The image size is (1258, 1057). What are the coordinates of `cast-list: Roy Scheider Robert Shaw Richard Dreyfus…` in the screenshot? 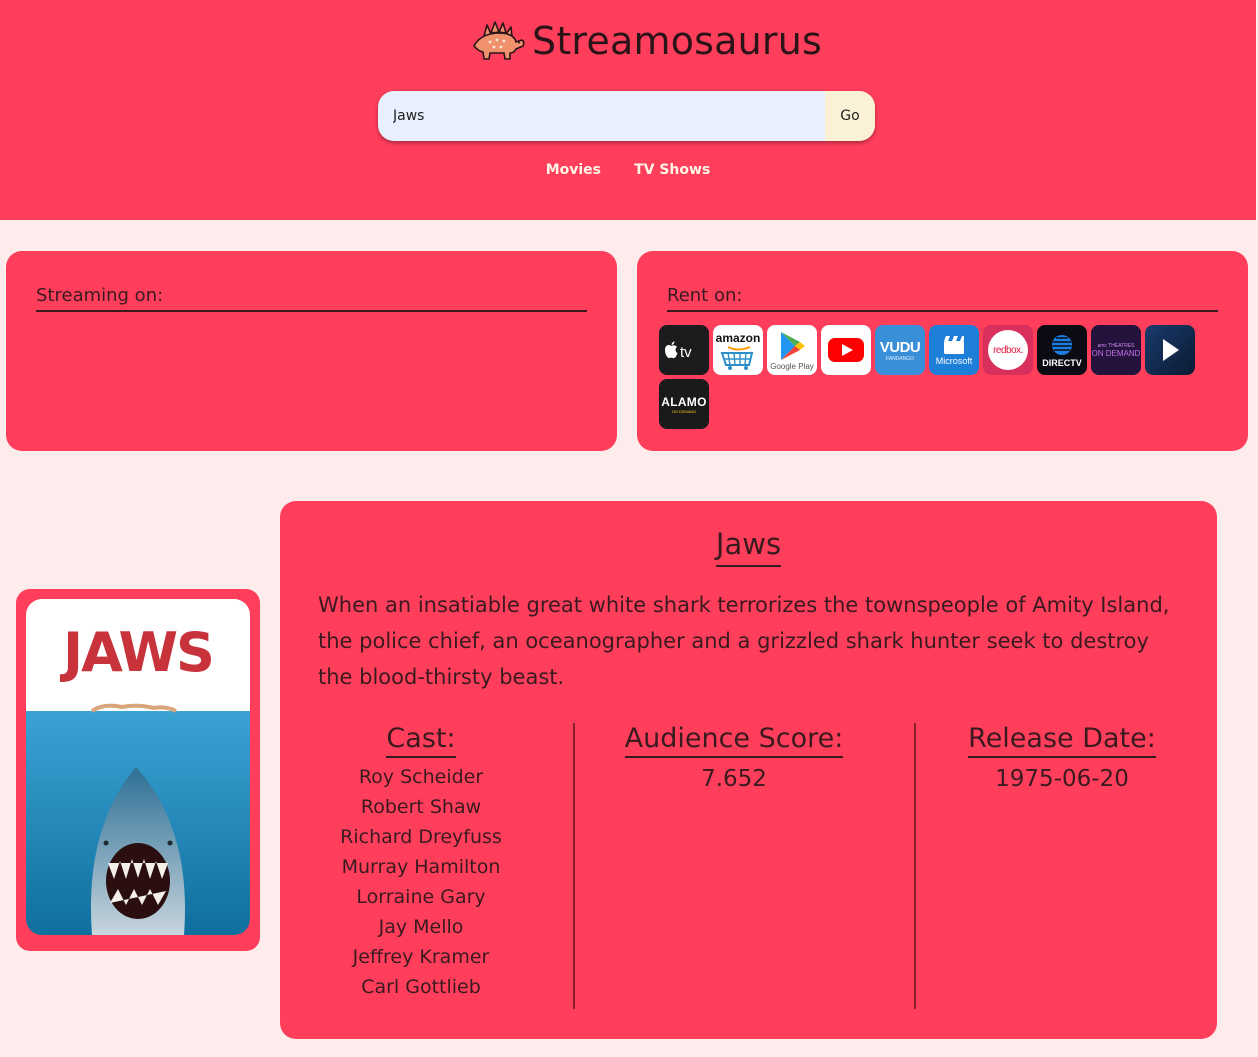 It's located at (421, 882).